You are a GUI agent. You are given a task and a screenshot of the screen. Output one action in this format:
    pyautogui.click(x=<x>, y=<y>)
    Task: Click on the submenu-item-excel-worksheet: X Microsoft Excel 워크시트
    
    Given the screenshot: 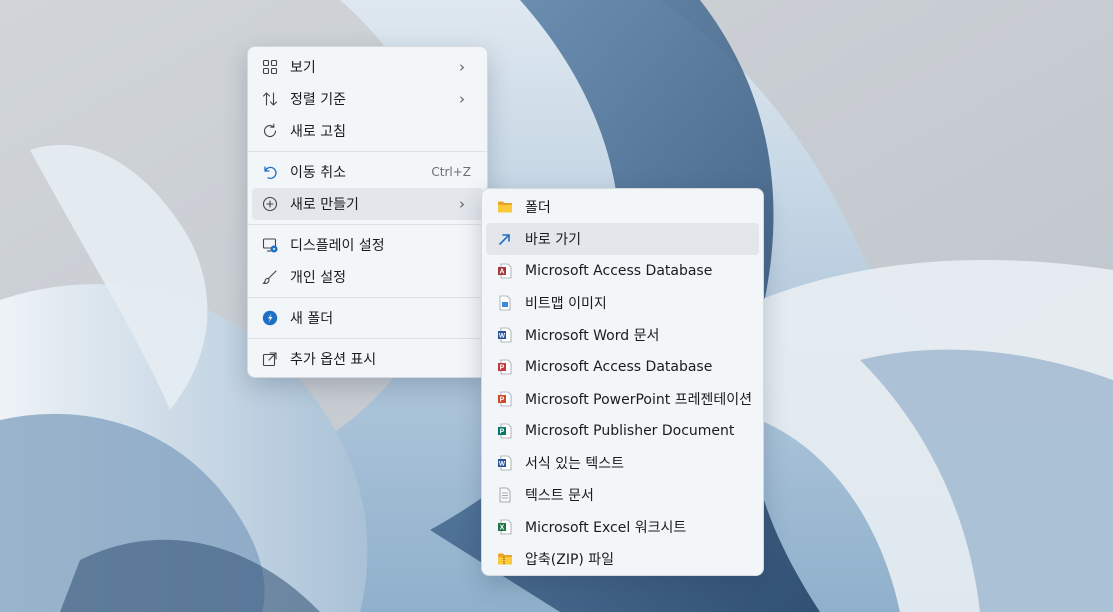 What is the action you would take?
    pyautogui.click(x=622, y=527)
    